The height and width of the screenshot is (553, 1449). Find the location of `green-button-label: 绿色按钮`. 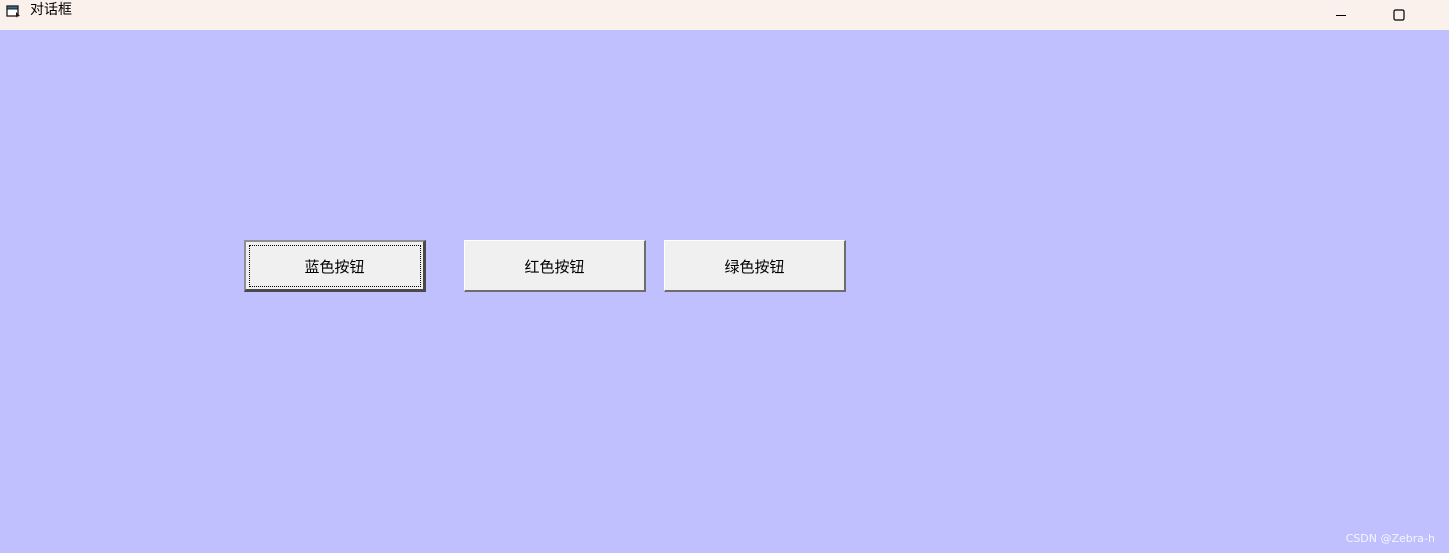

green-button-label: 绿色按钮 is located at coordinates (754, 267).